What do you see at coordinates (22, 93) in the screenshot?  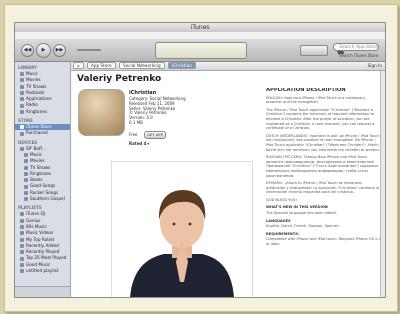 I see `podcast-icon` at bounding box center [22, 93].